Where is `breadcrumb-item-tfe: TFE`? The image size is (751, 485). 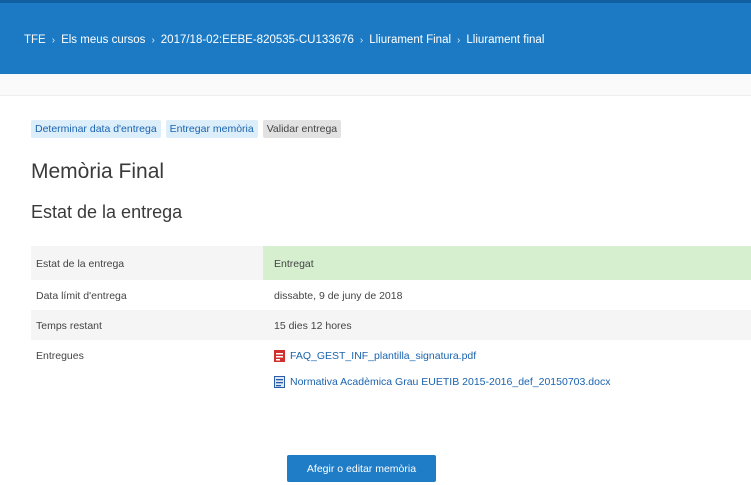 breadcrumb-item-tfe: TFE is located at coordinates (35, 40).